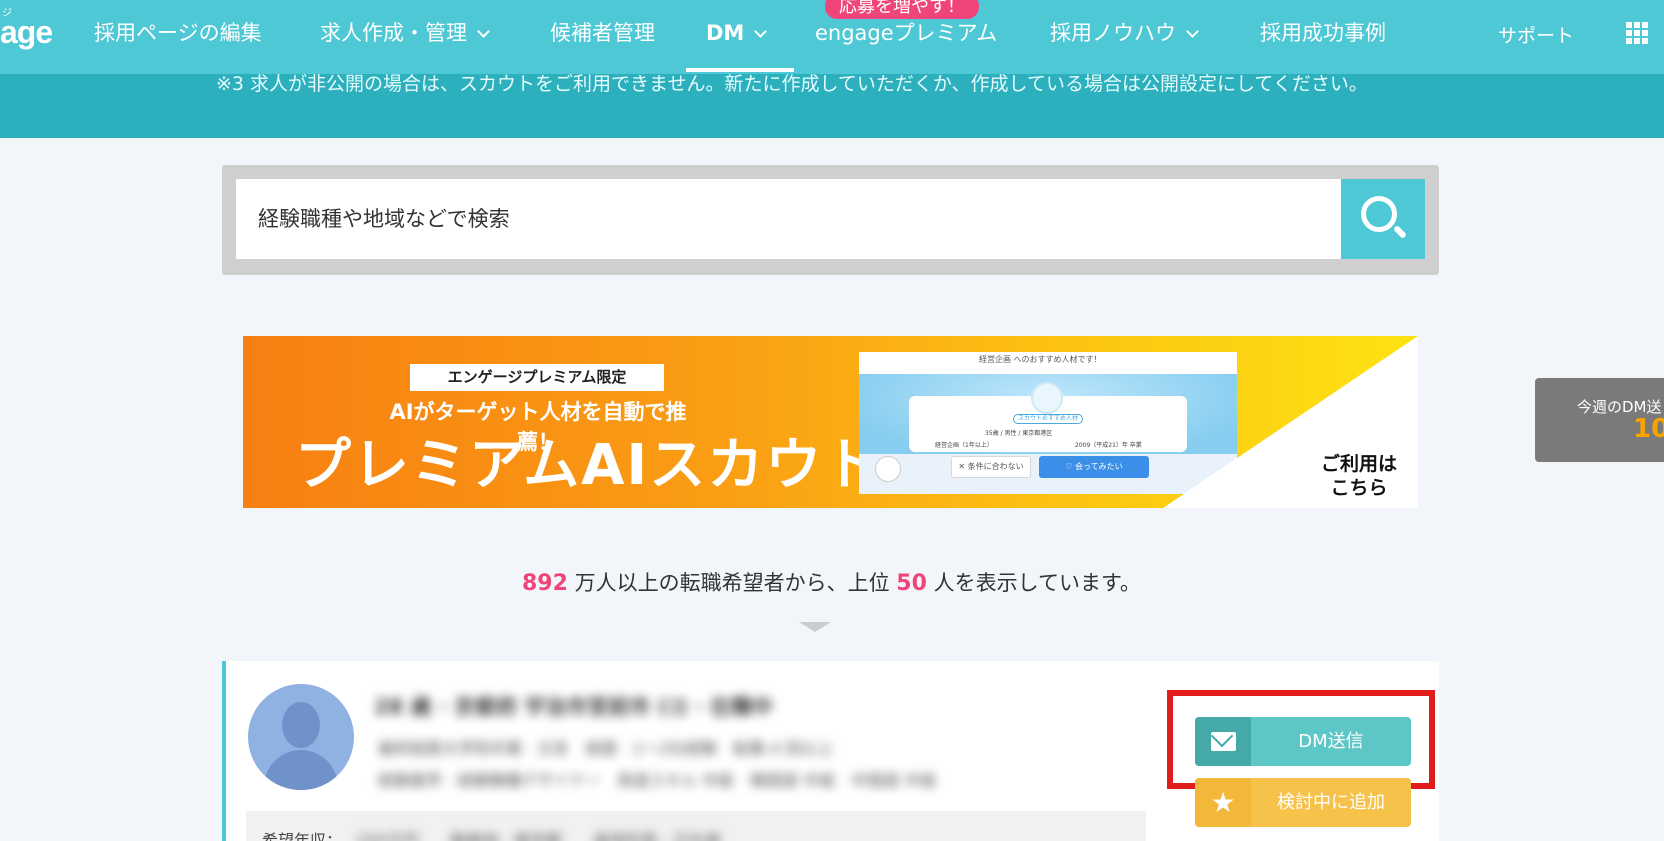 The image size is (1664, 841). Describe the element at coordinates (1648, 429) in the screenshot. I see `weekly-dm-count: 10` at that location.